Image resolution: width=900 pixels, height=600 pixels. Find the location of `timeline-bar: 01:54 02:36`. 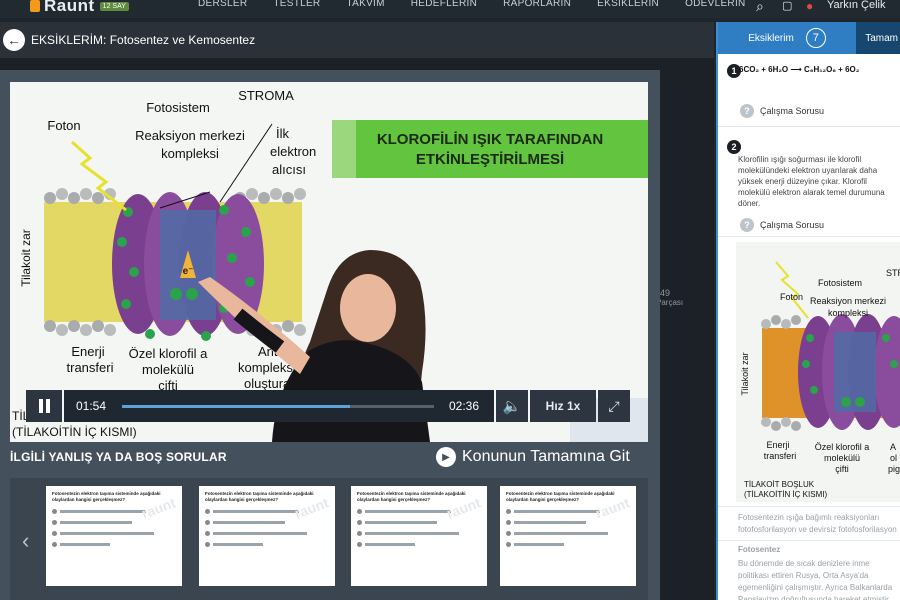

timeline-bar: 01:54 02:36 is located at coordinates (279, 406).